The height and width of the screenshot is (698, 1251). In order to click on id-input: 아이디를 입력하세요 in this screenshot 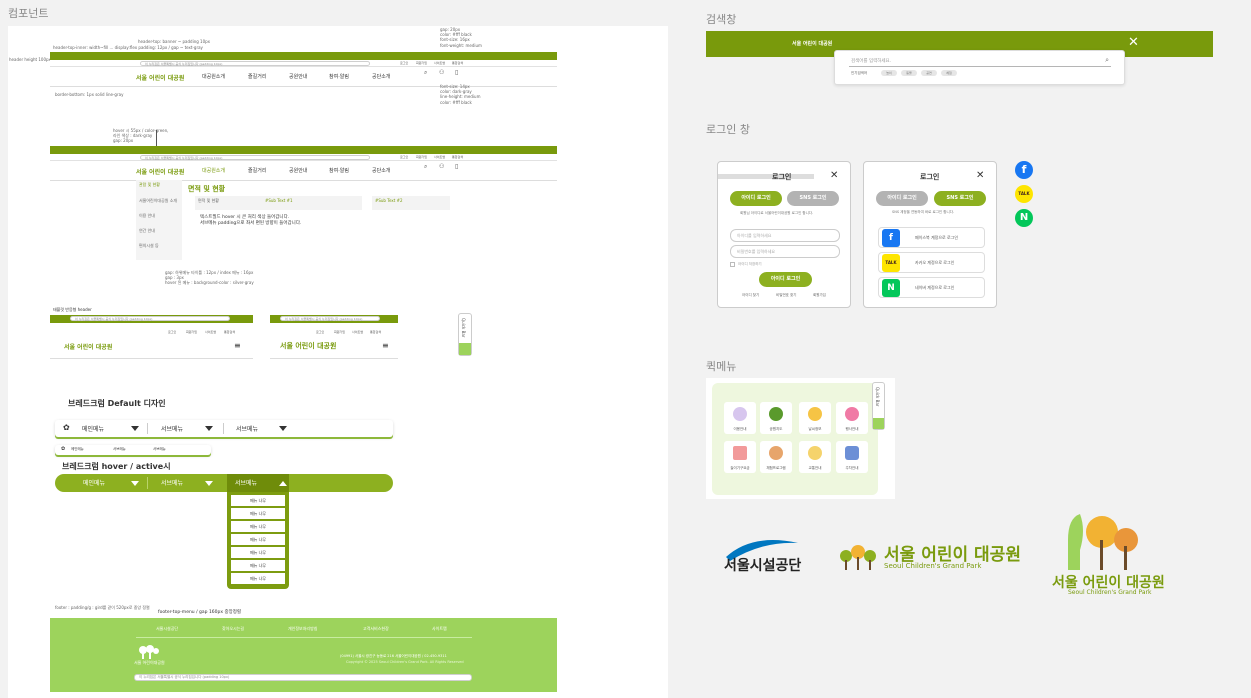, I will do `click(785, 235)`.